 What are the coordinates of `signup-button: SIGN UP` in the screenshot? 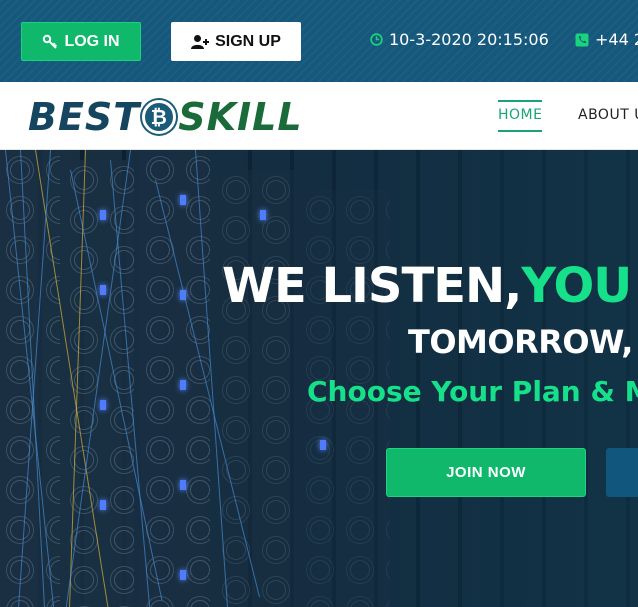 It's located at (236, 41).